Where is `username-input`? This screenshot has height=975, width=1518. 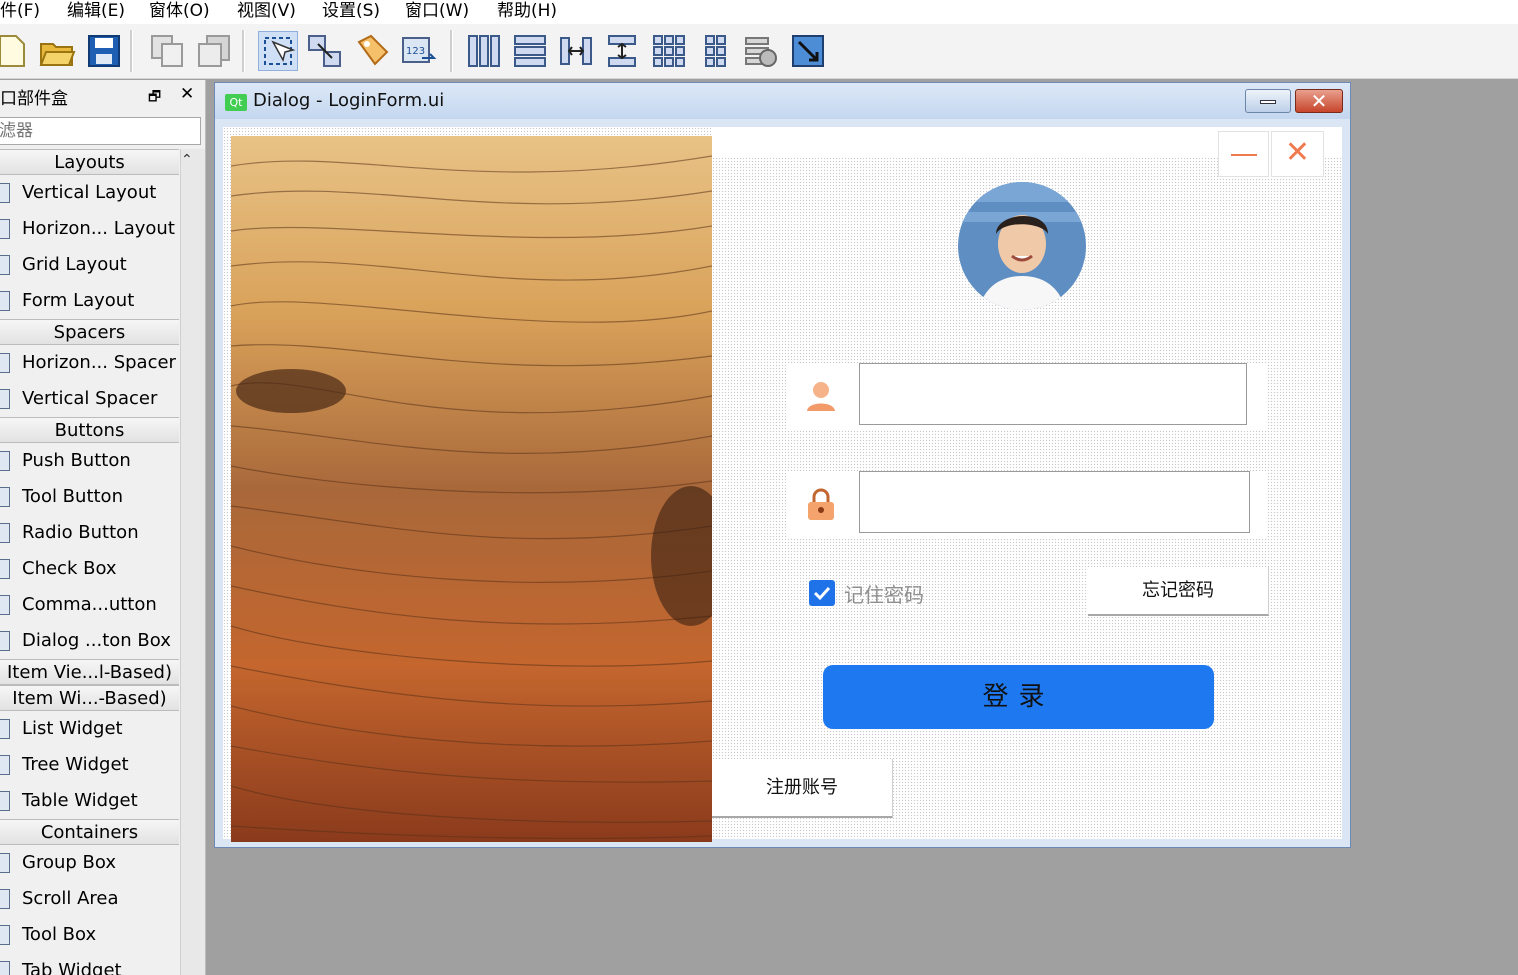 username-input is located at coordinates (1053, 394).